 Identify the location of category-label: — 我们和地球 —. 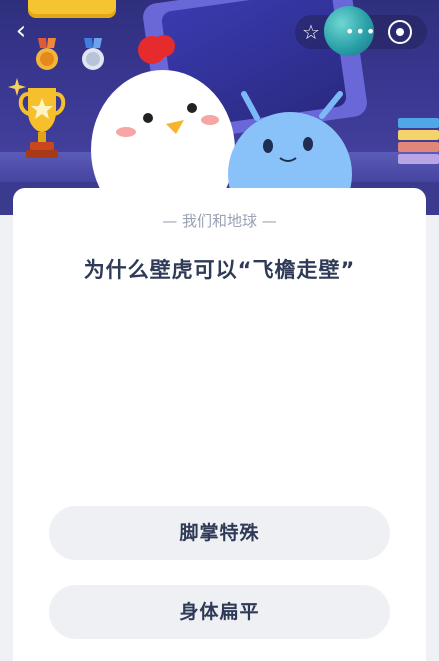
(219, 221).